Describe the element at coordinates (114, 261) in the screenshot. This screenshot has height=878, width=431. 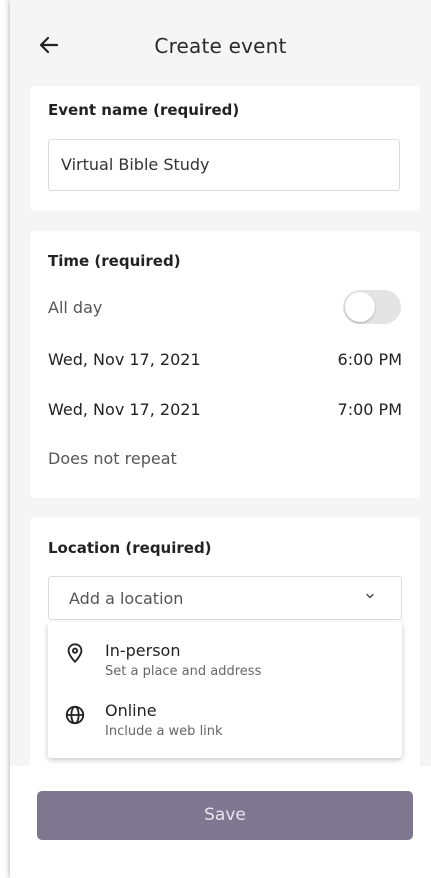
I see `time-label: Time (required)` at that location.